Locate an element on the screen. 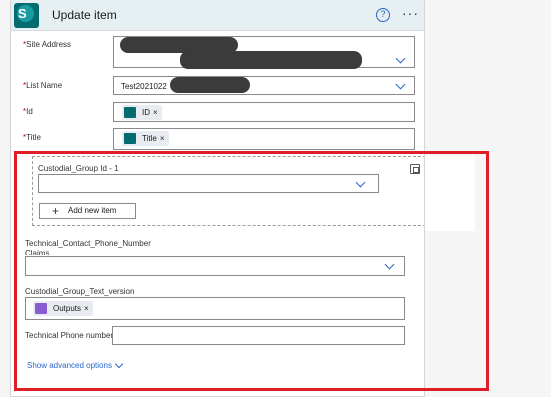 Image resolution: width=551 pixels, height=397 pixels. list-name-label: *List Name is located at coordinates (43, 85).